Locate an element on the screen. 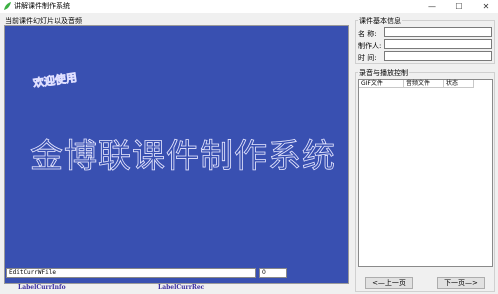 This screenshot has width=498, height=294. info-group-title: 课件基本信息 is located at coordinates (380, 21).